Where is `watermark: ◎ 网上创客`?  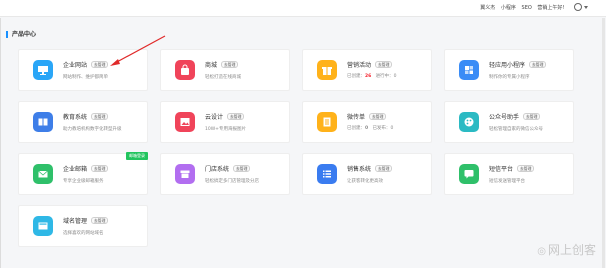
watermark: ◎ 网上创客 is located at coordinates (566, 249).